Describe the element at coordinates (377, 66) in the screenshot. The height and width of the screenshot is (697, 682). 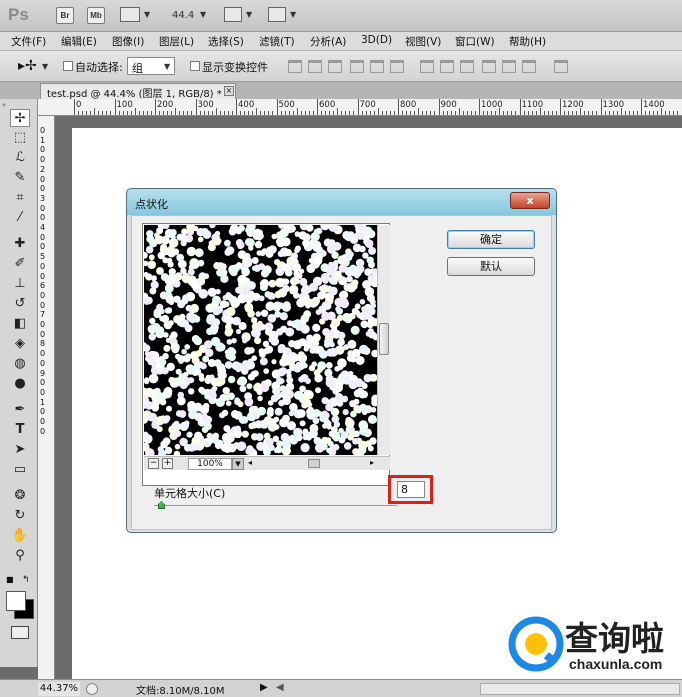
I see `align-hcenter-icon` at that location.